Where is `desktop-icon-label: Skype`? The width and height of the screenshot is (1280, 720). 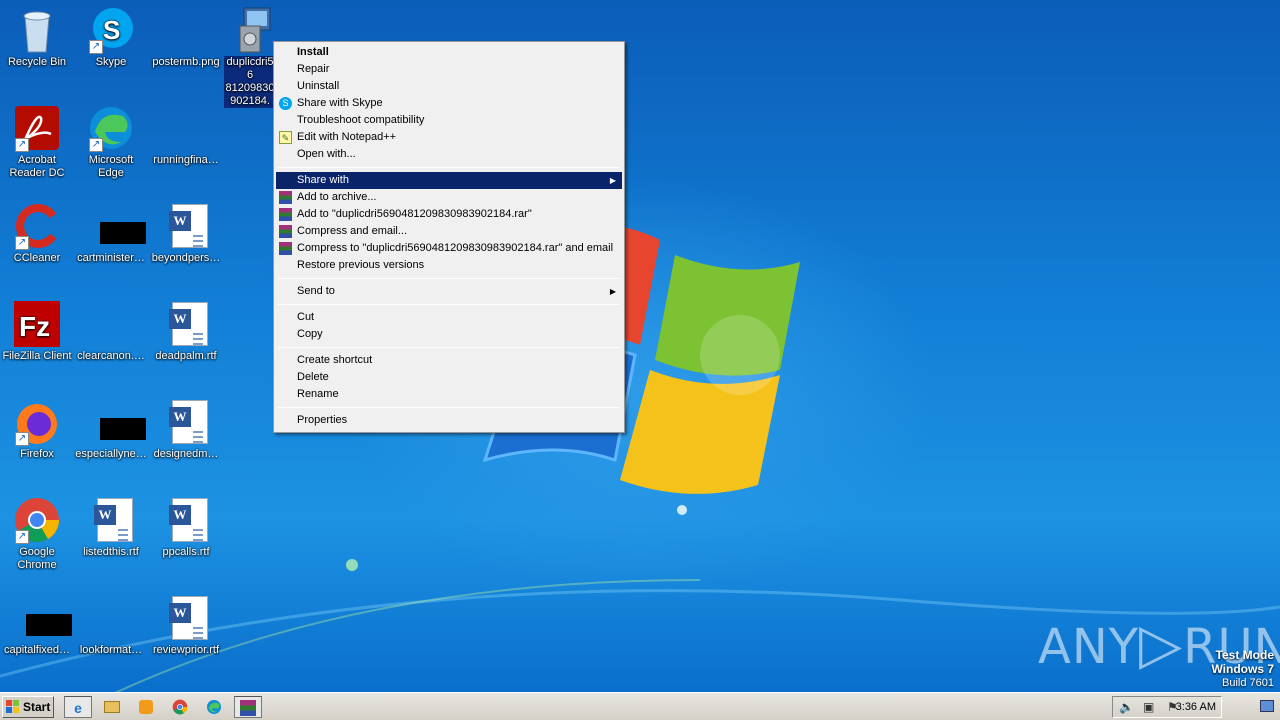
desktop-icon-label: Skype is located at coordinates (111, 62).